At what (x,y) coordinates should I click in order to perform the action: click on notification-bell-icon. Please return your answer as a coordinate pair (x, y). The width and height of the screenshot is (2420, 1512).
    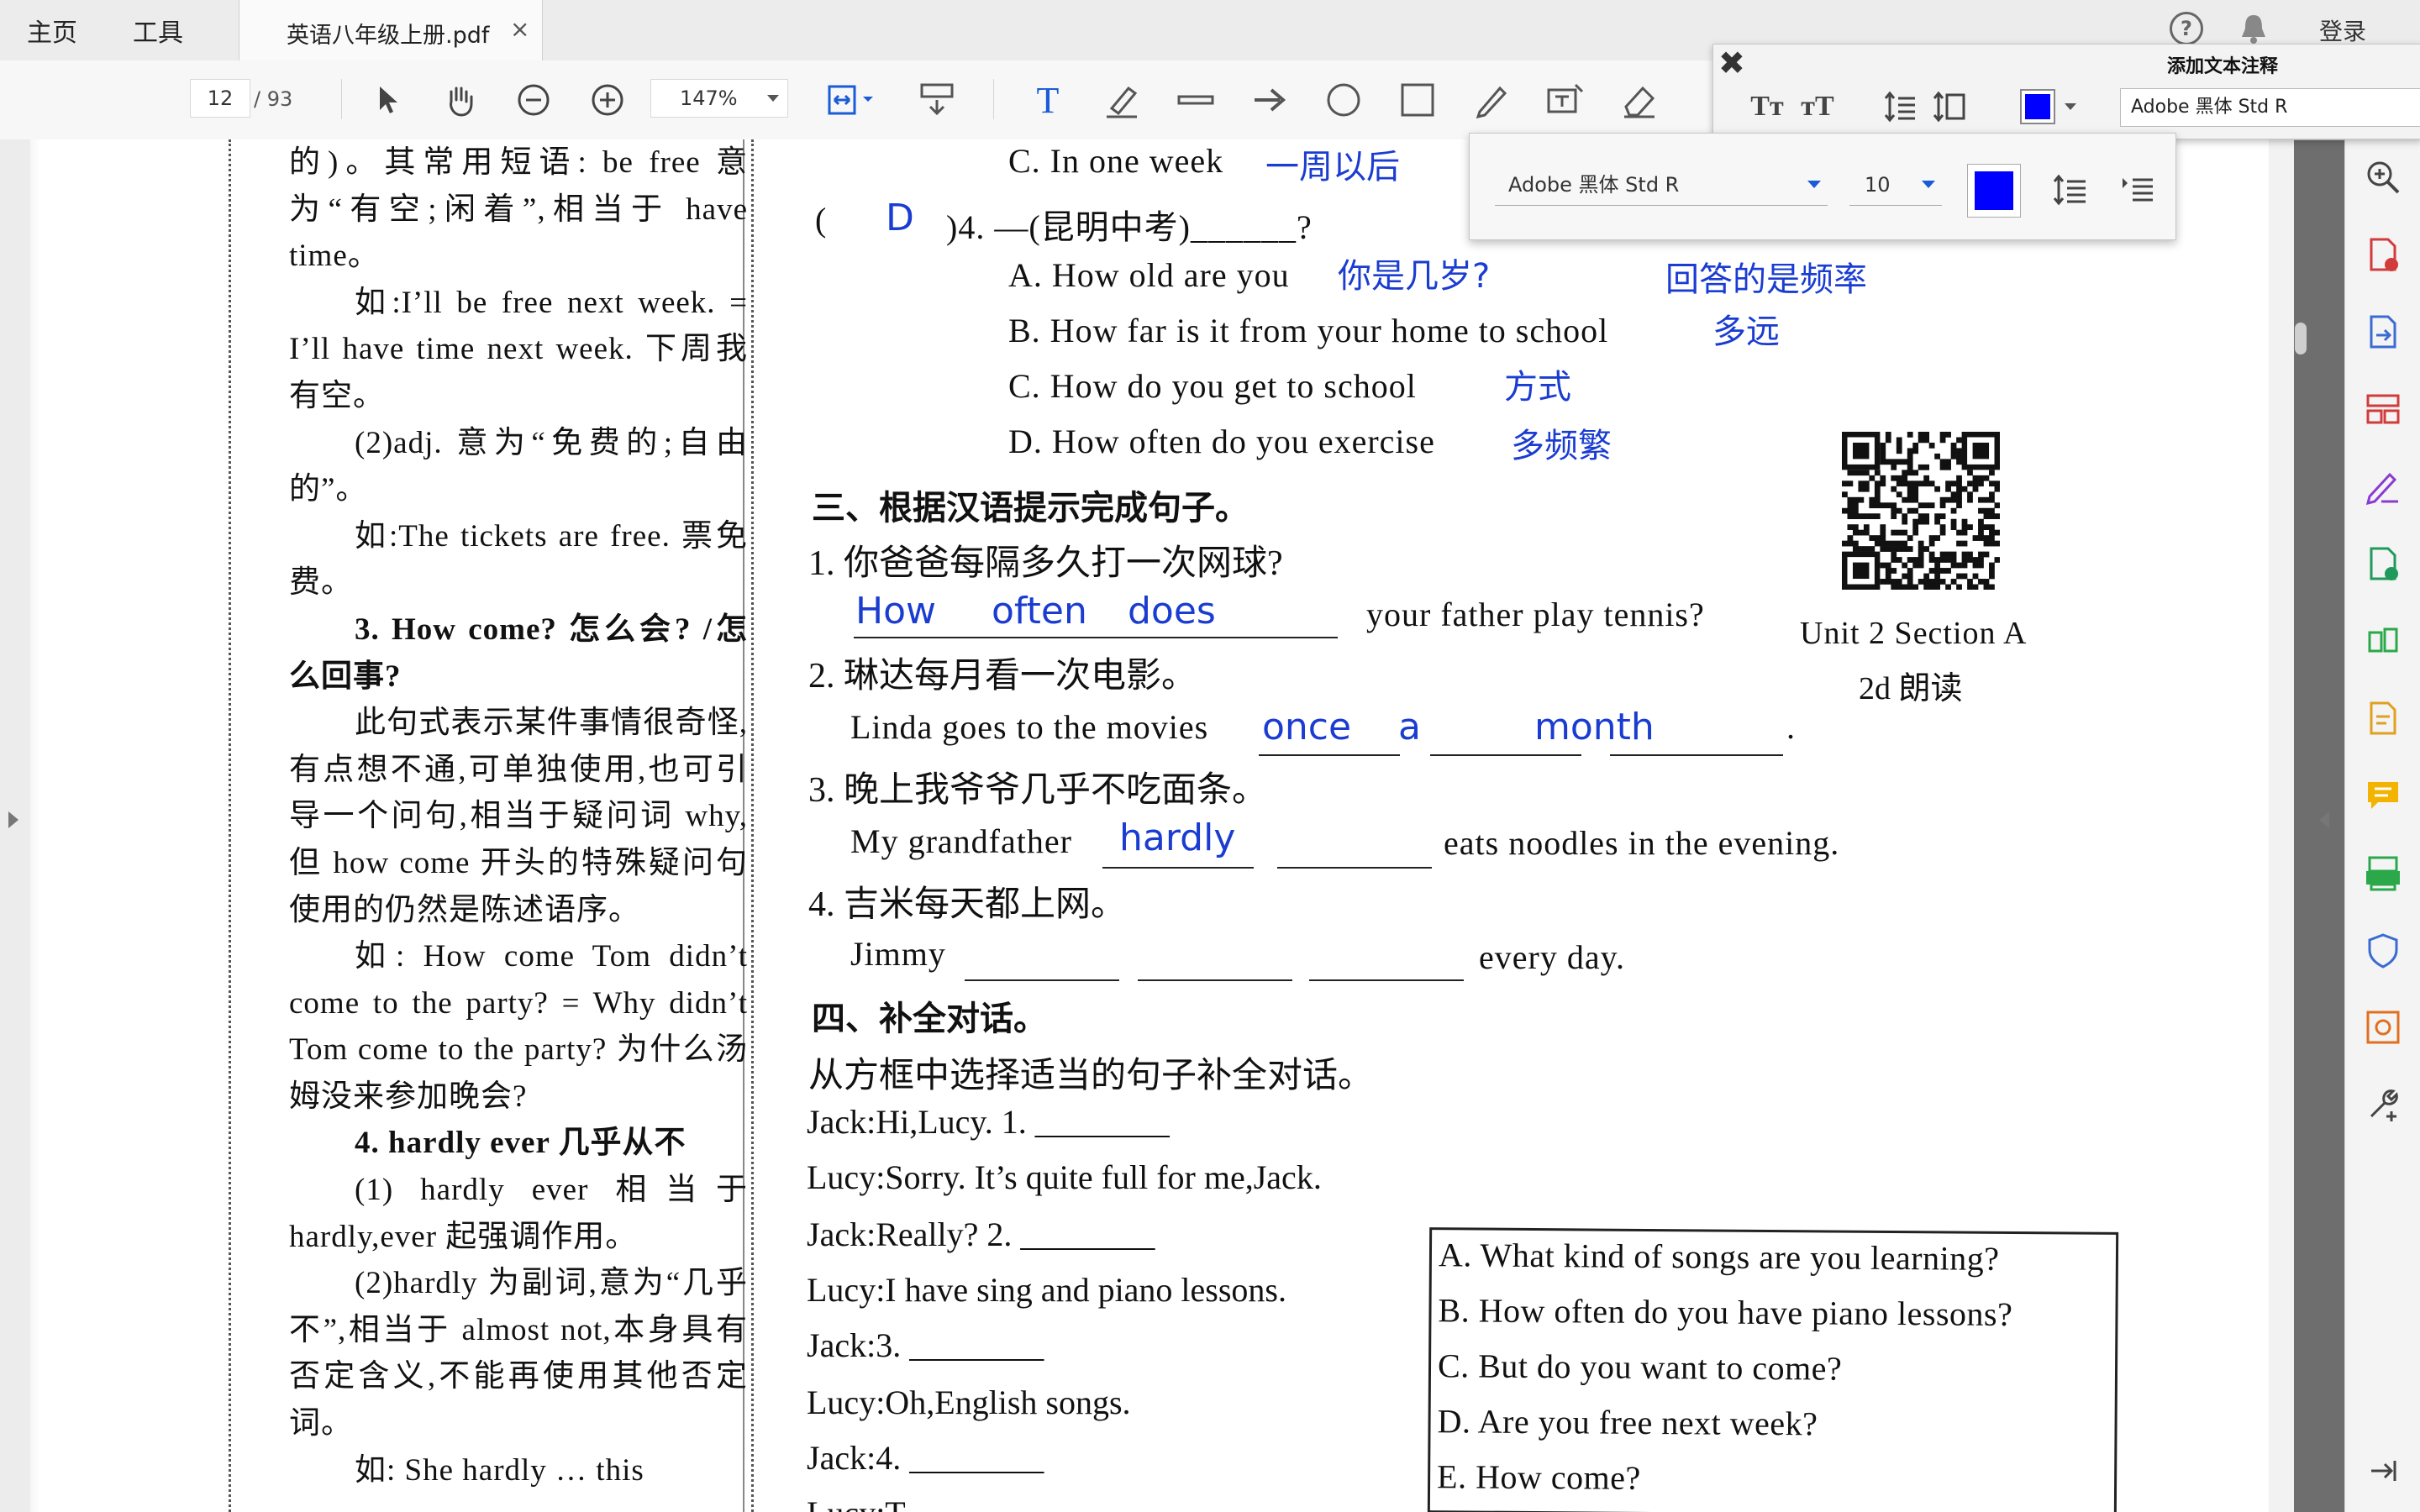
    Looking at the image, I should click on (2253, 28).